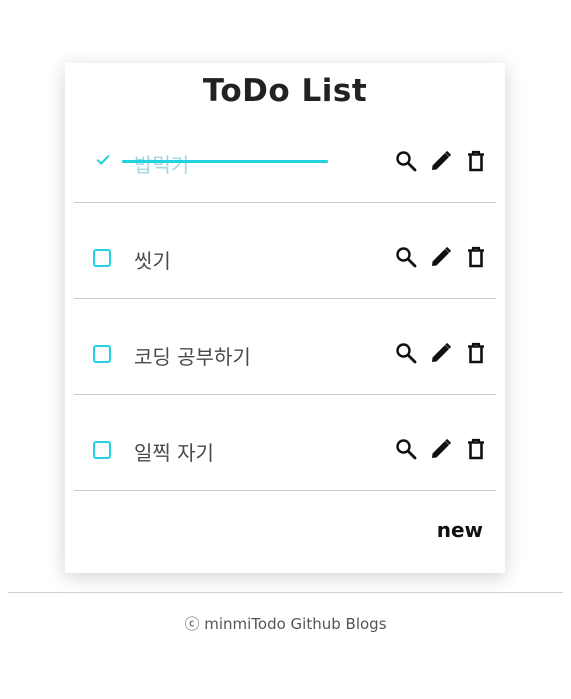  Describe the element at coordinates (225, 161) in the screenshot. I see `strikethrough-line` at that location.